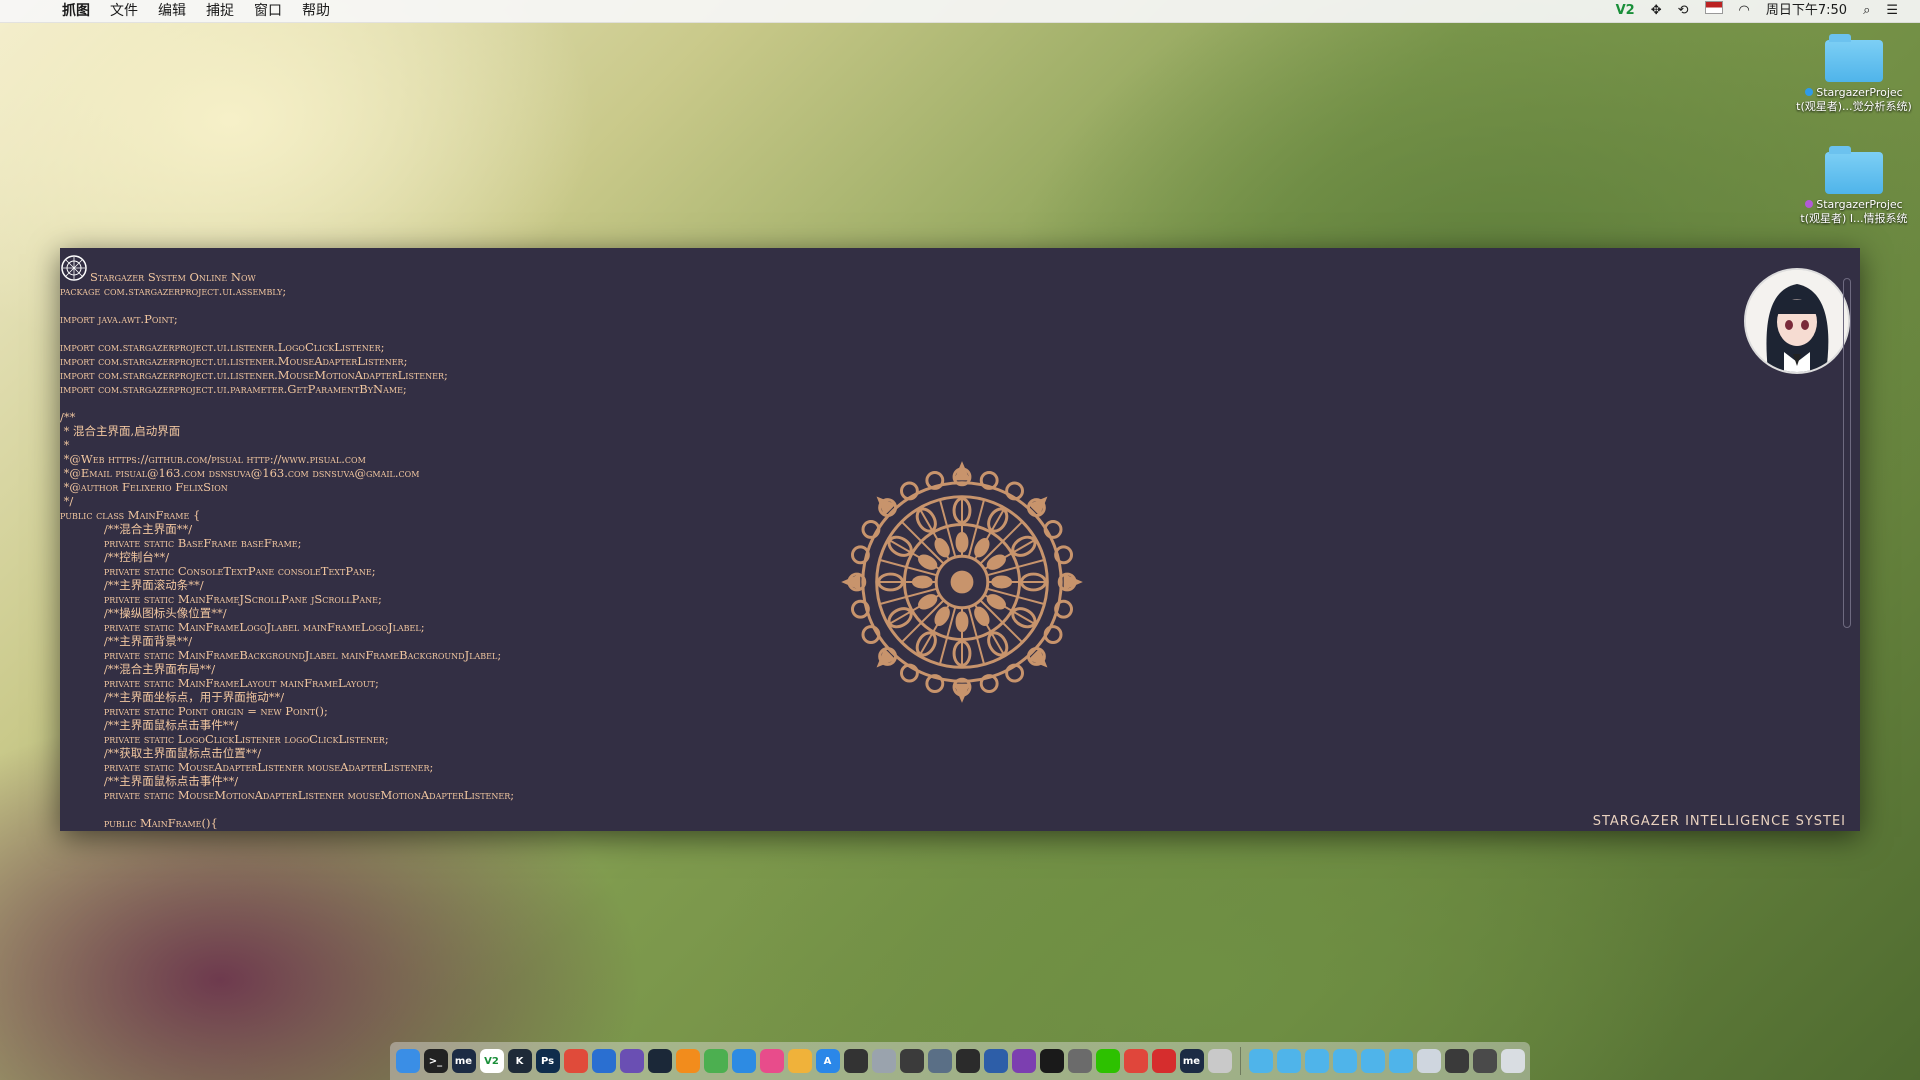 This screenshot has width=1920, height=1080. Describe the element at coordinates (1191, 1061) in the screenshot. I see `me-app-2-icon: me` at that location.